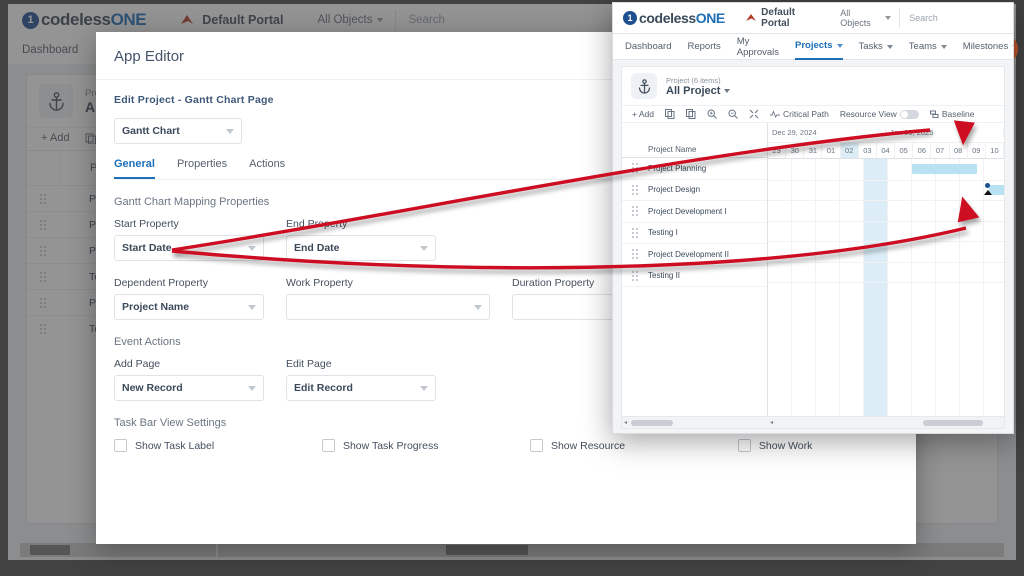  What do you see at coordinates (944, 169) in the screenshot?
I see `gantt-task-bar` at bounding box center [944, 169].